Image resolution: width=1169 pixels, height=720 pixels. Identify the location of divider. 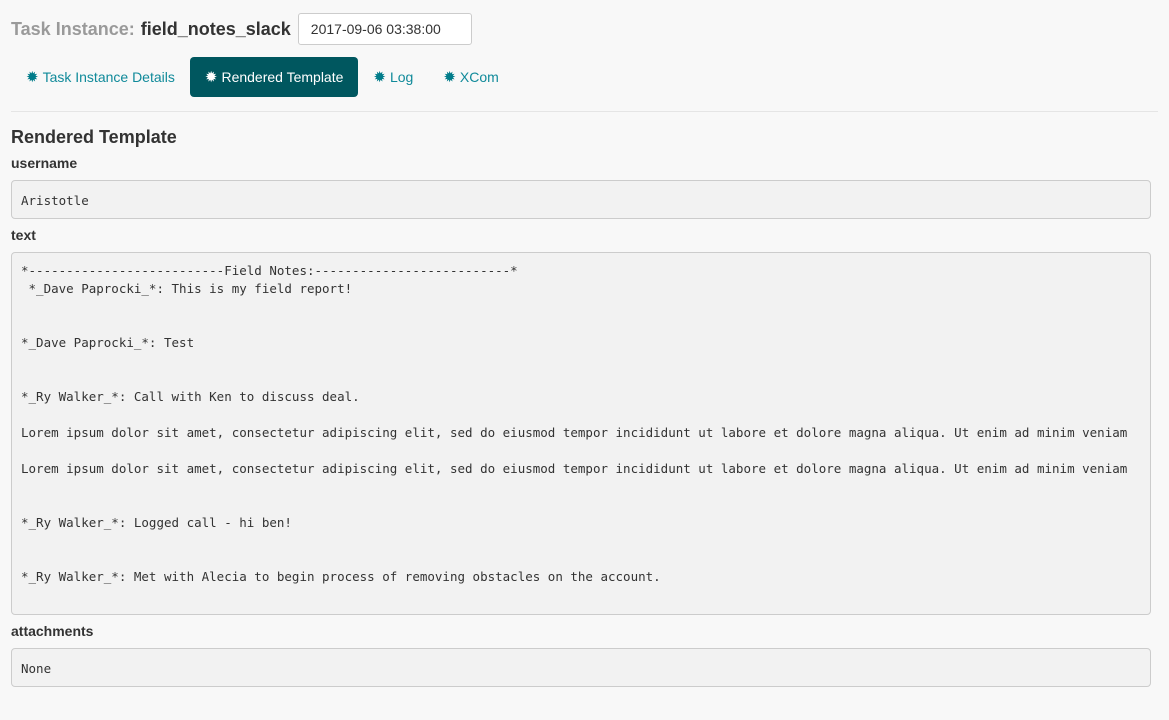
(584, 111).